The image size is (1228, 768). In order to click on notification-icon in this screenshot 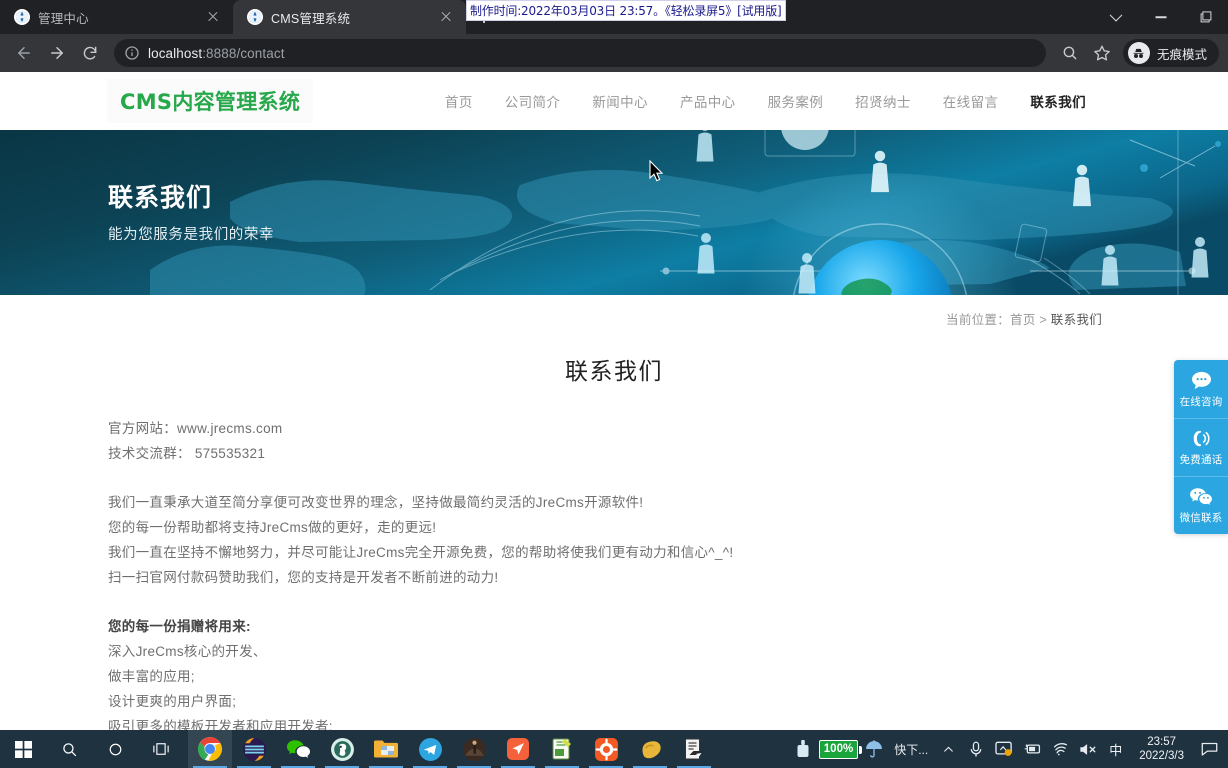, I will do `click(1209, 749)`.